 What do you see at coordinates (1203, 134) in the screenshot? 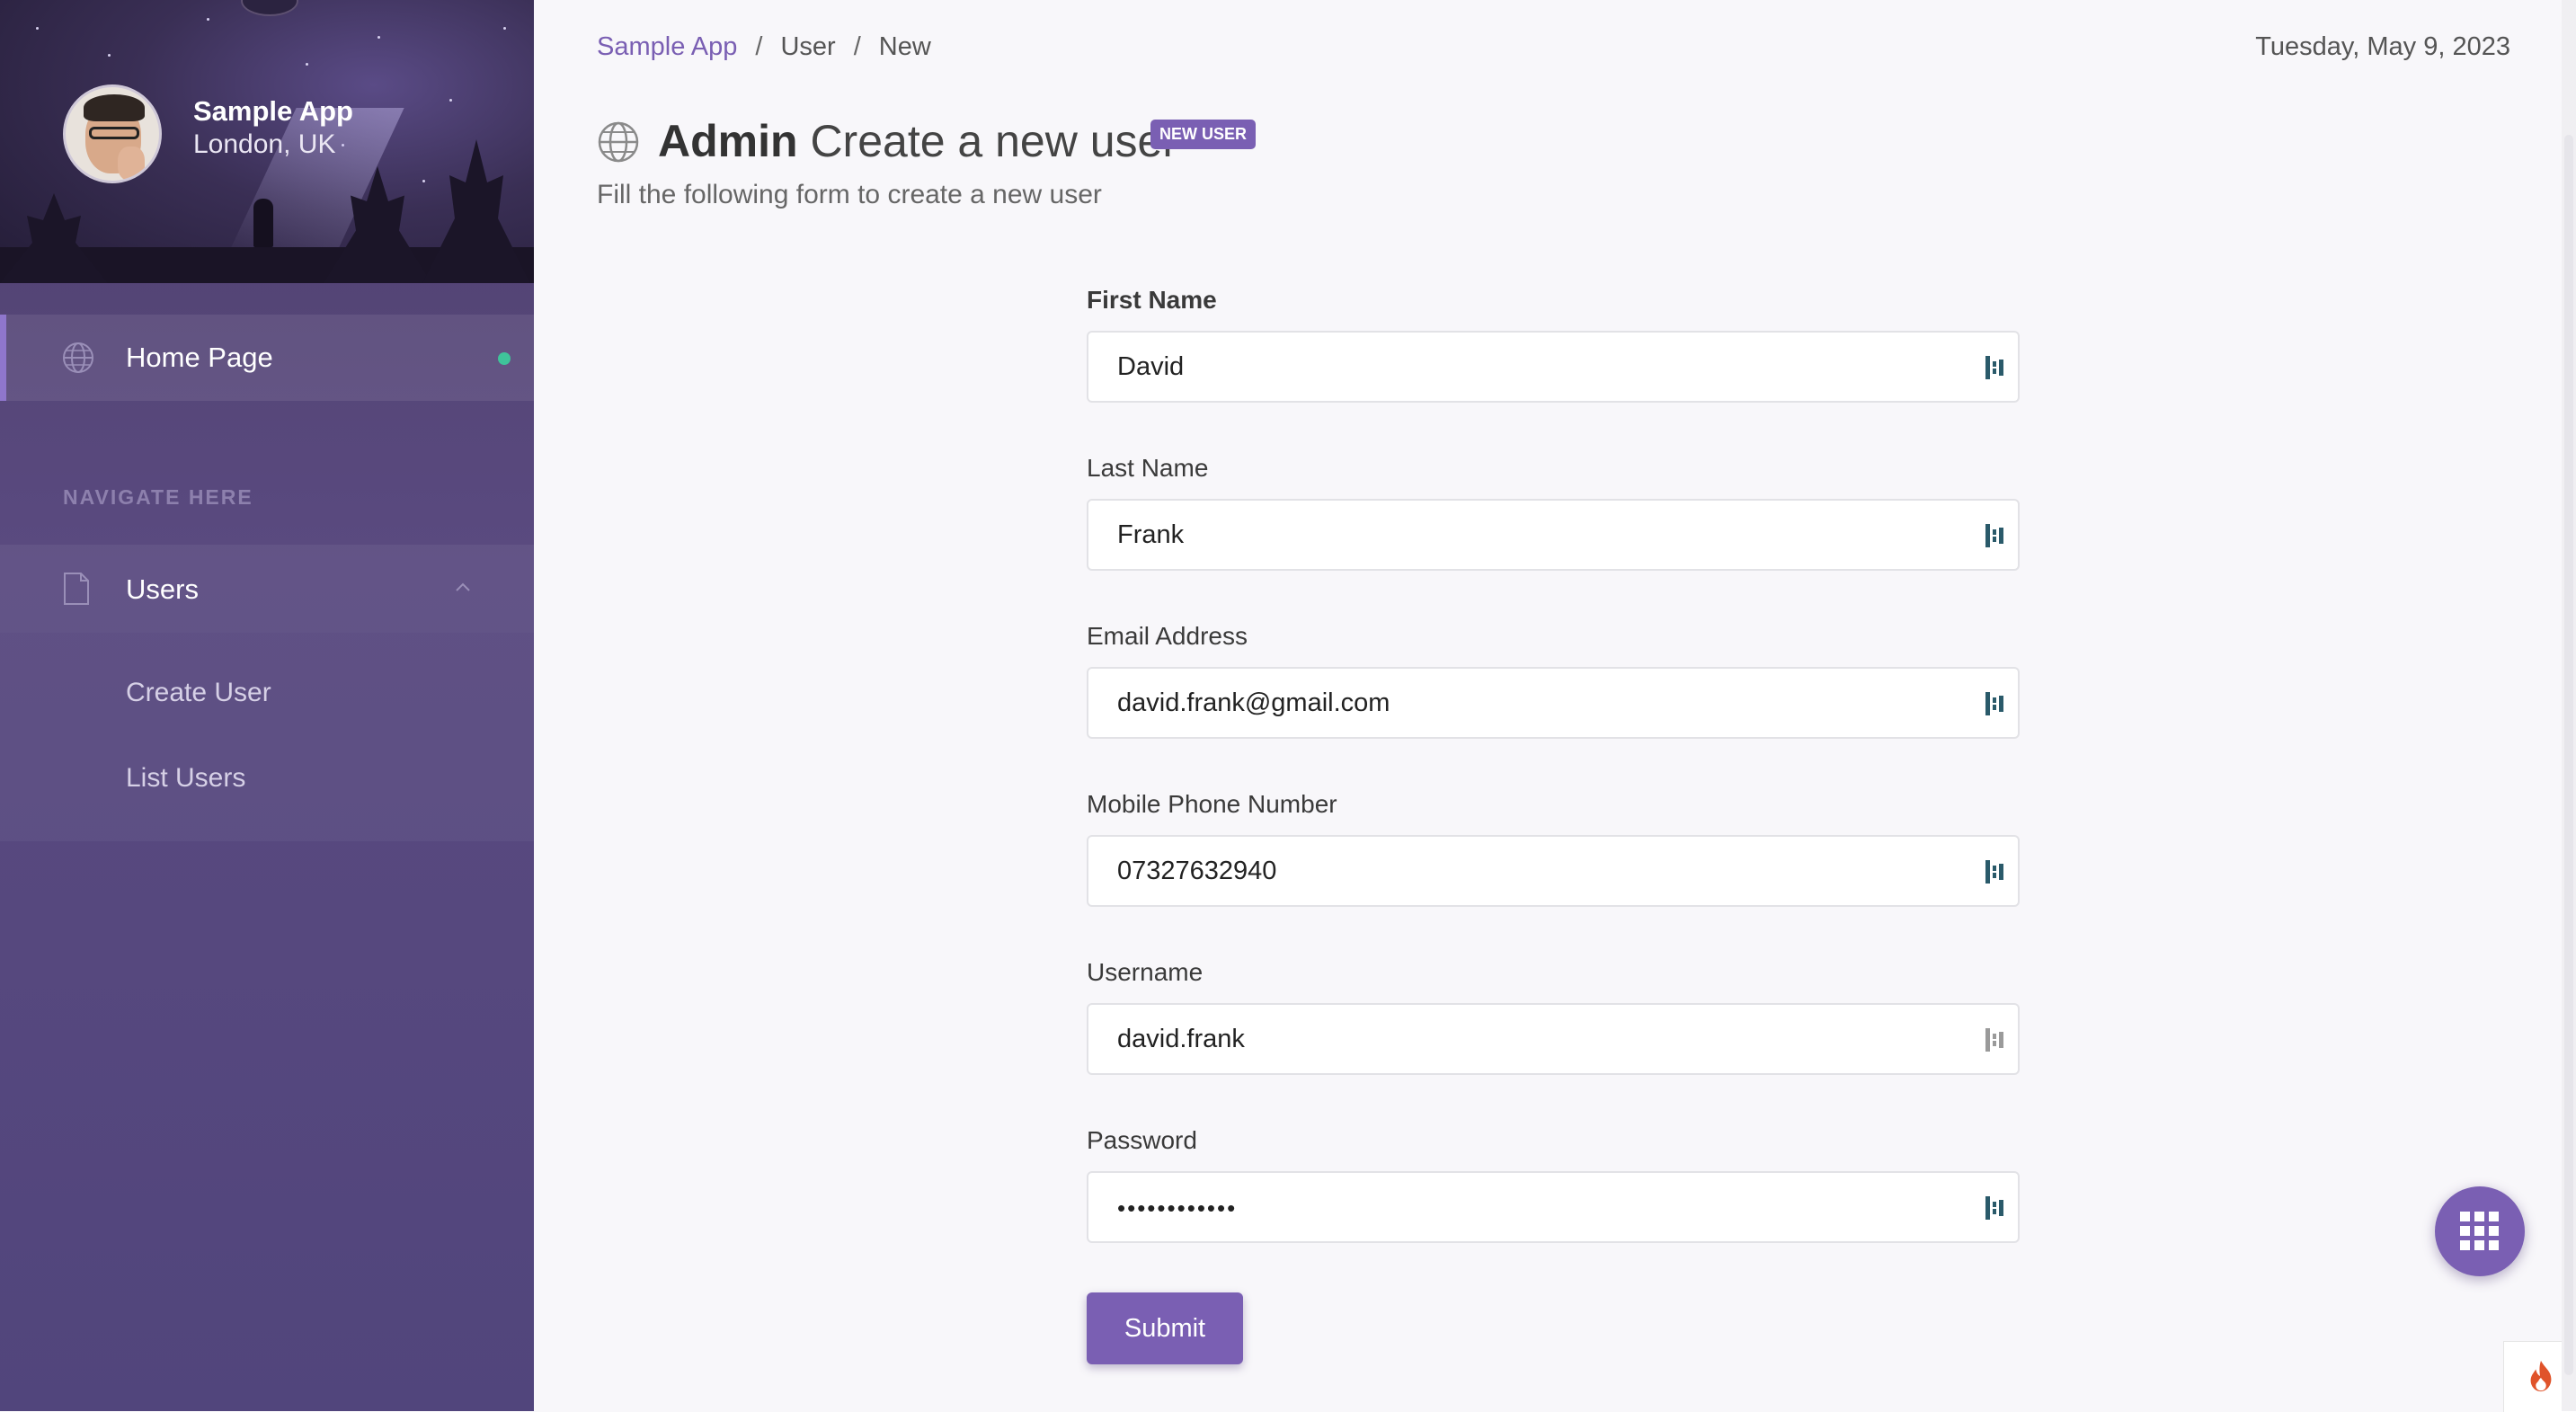
I see `status-badge: NEW USER` at bounding box center [1203, 134].